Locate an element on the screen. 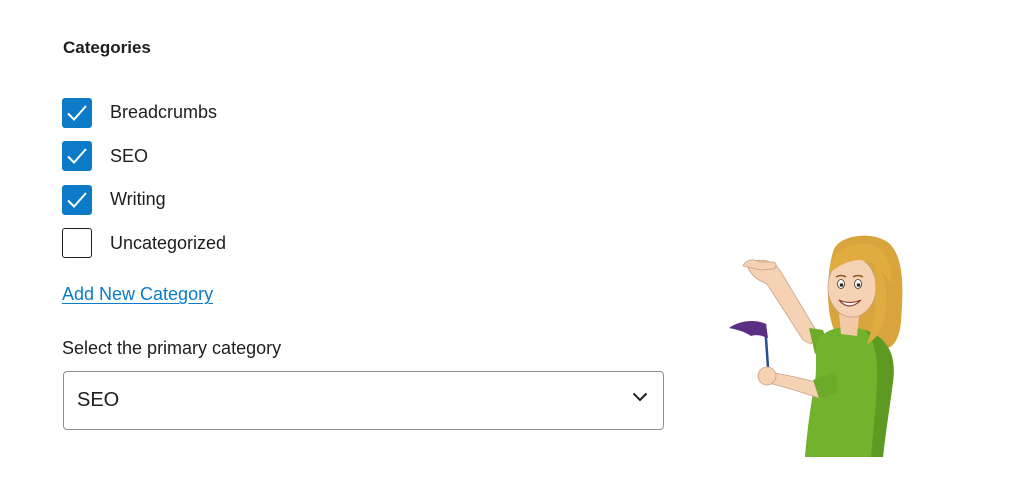  add-new-category-link: Add New Category is located at coordinates (137, 294).